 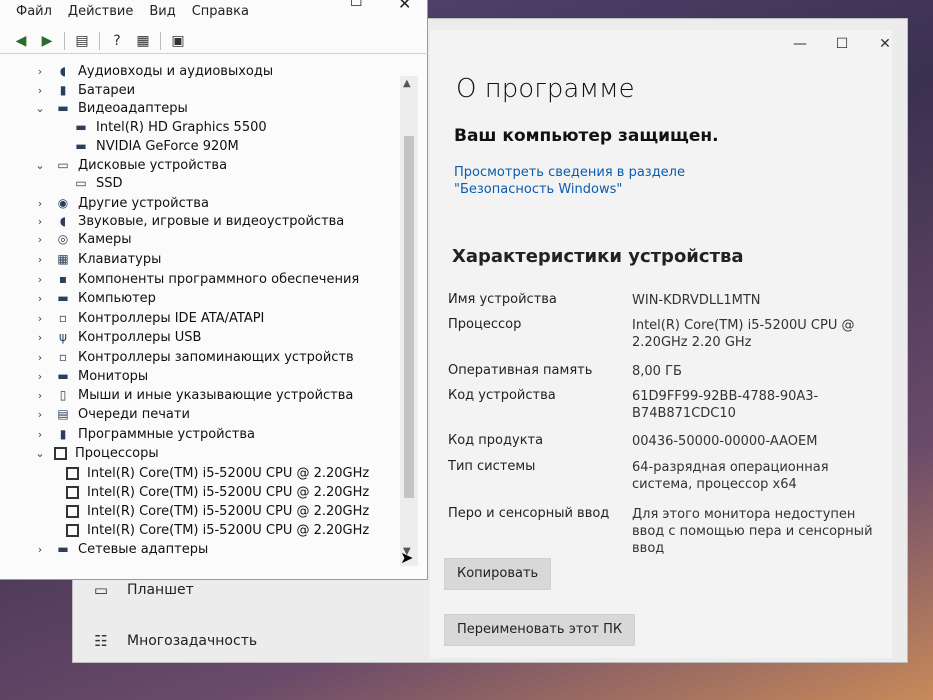 I want to click on network-icon: ▬, so click(x=63, y=549).